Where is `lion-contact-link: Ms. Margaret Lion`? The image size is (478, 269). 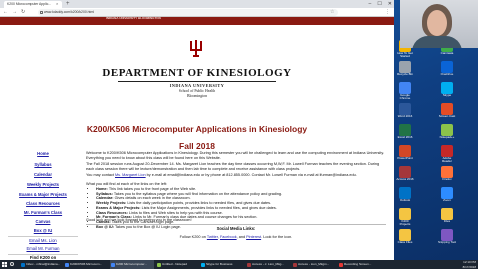 lion-contact-link: Ms. Margaret Lion is located at coordinates (130, 175).